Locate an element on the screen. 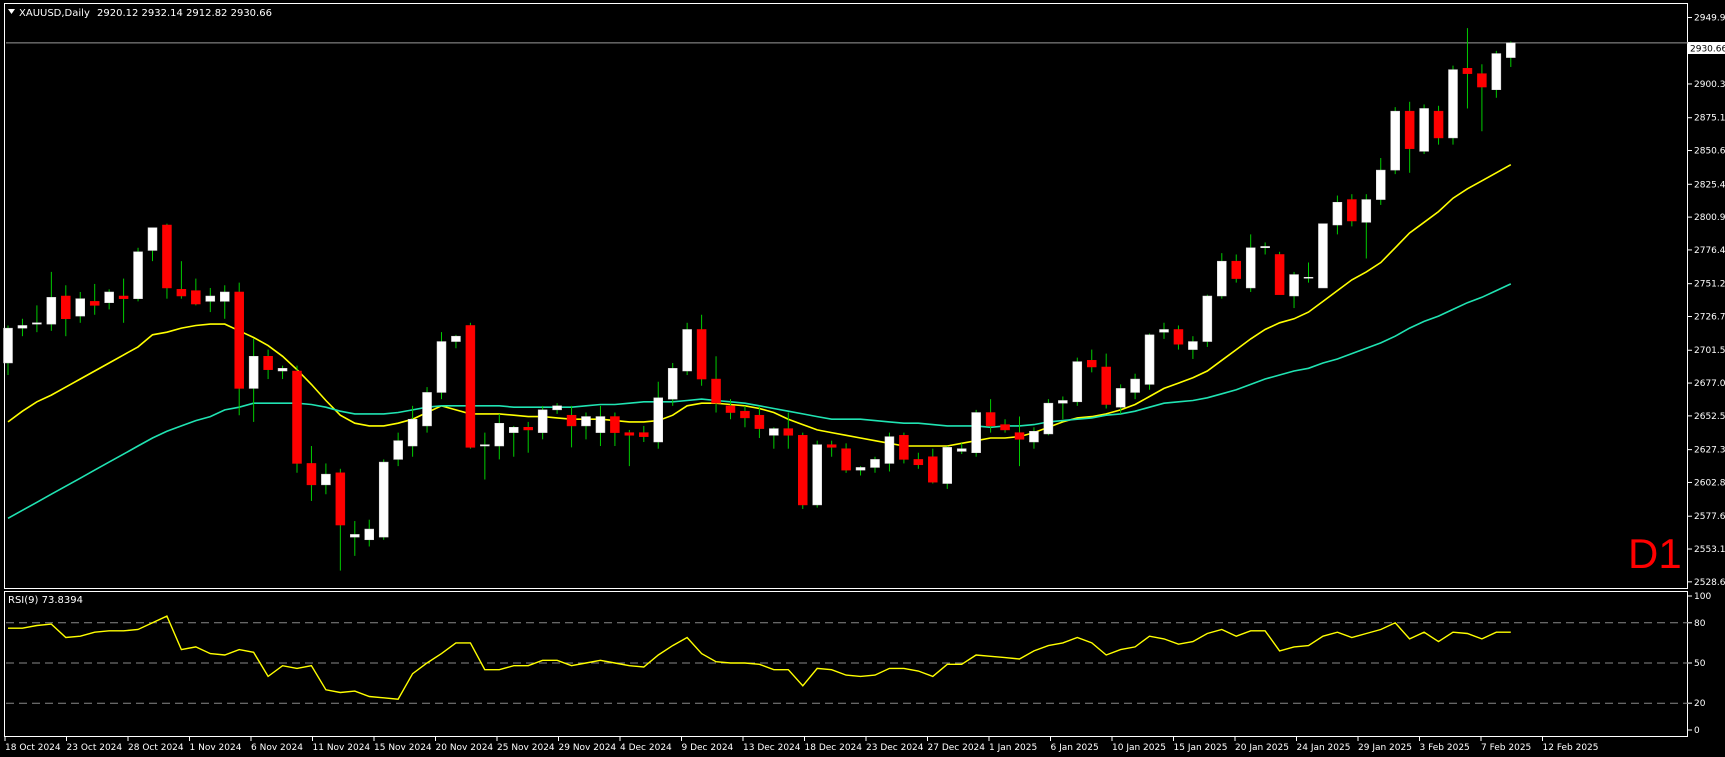  price-tick-label: 2528.60 is located at coordinates (1709, 583).